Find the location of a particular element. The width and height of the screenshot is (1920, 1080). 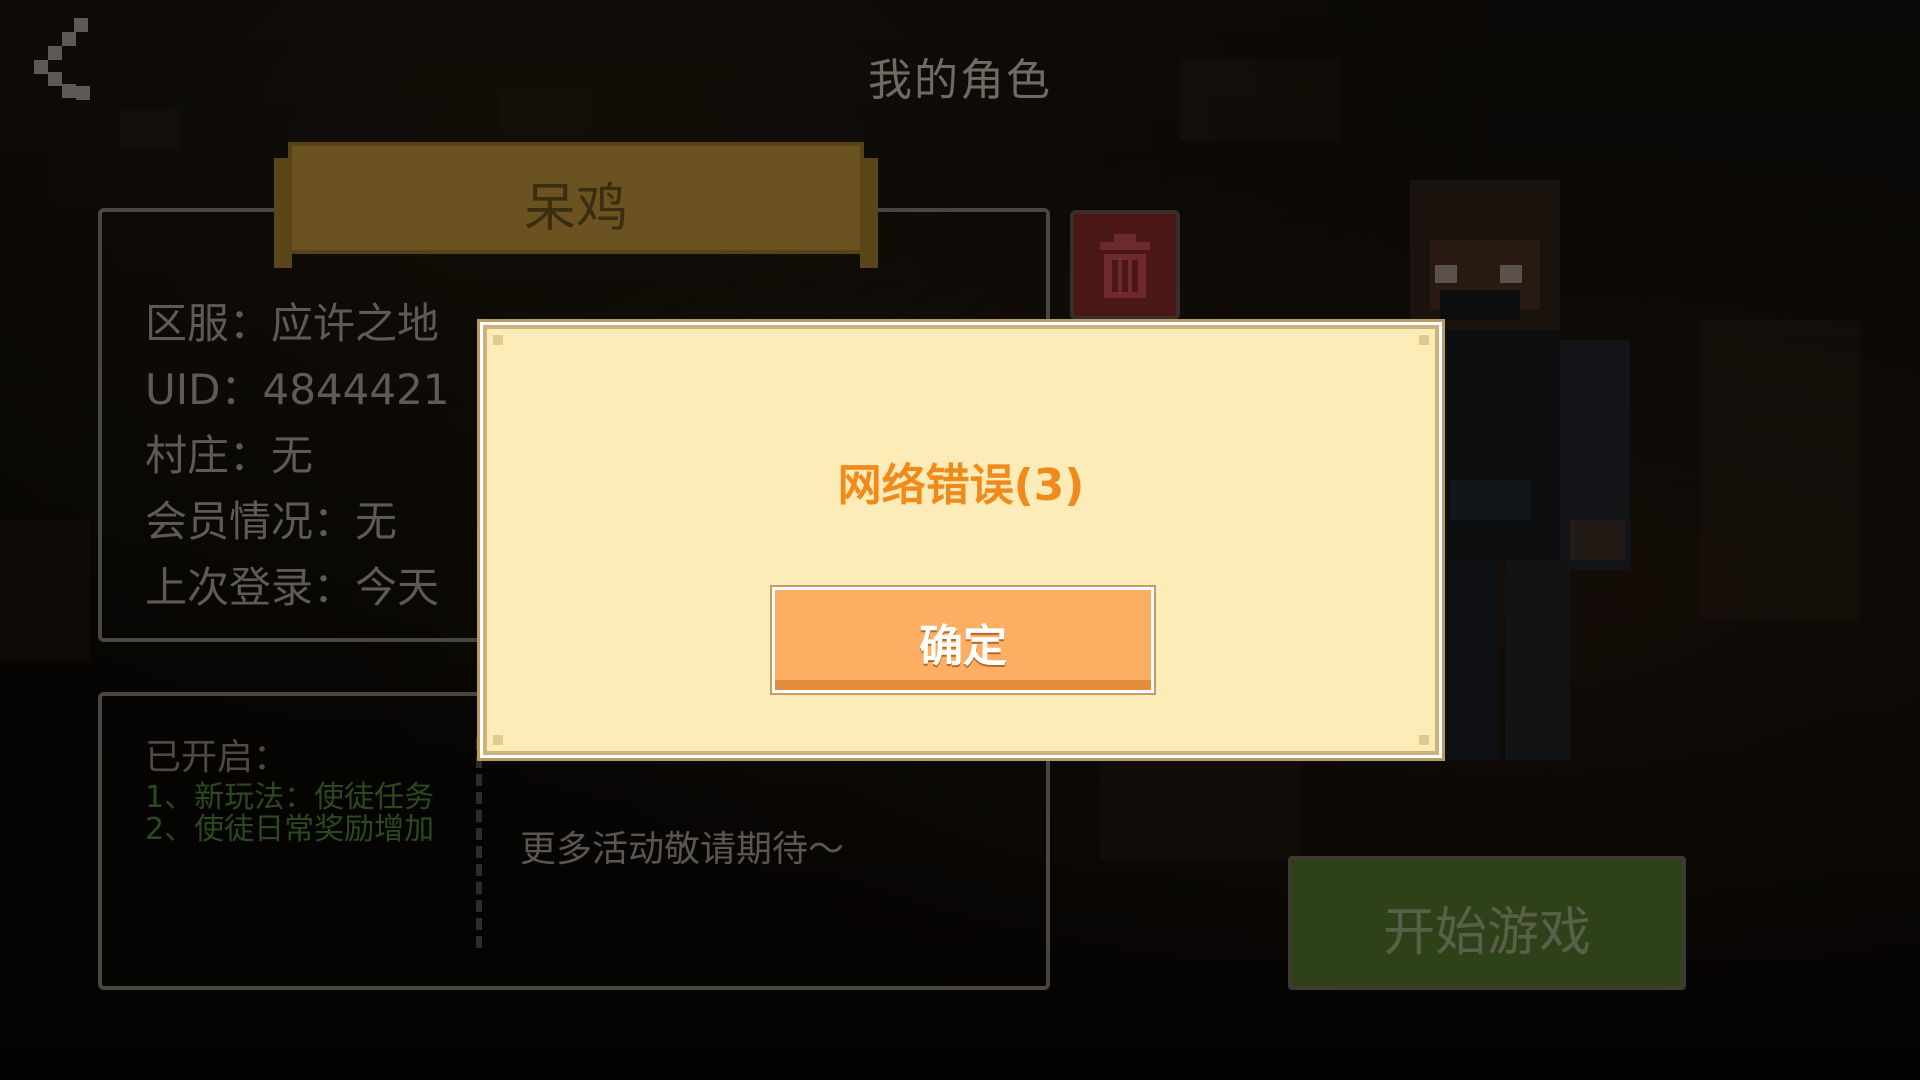

activity-item: 2、使徒日常奖励增加 is located at coordinates (290, 829).